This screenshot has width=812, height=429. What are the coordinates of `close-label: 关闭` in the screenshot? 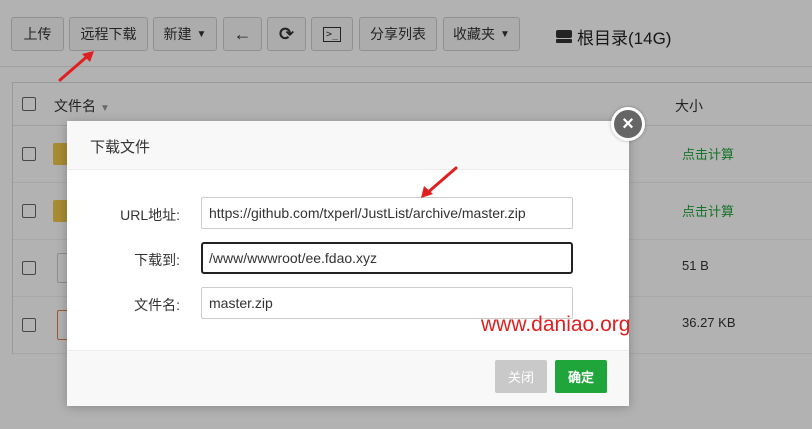 It's located at (520, 377).